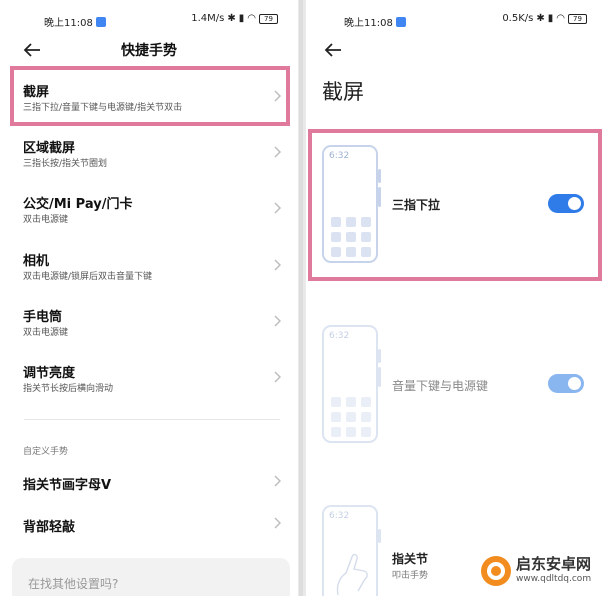  What do you see at coordinates (301, 298) in the screenshot?
I see `divider-bar` at bounding box center [301, 298].